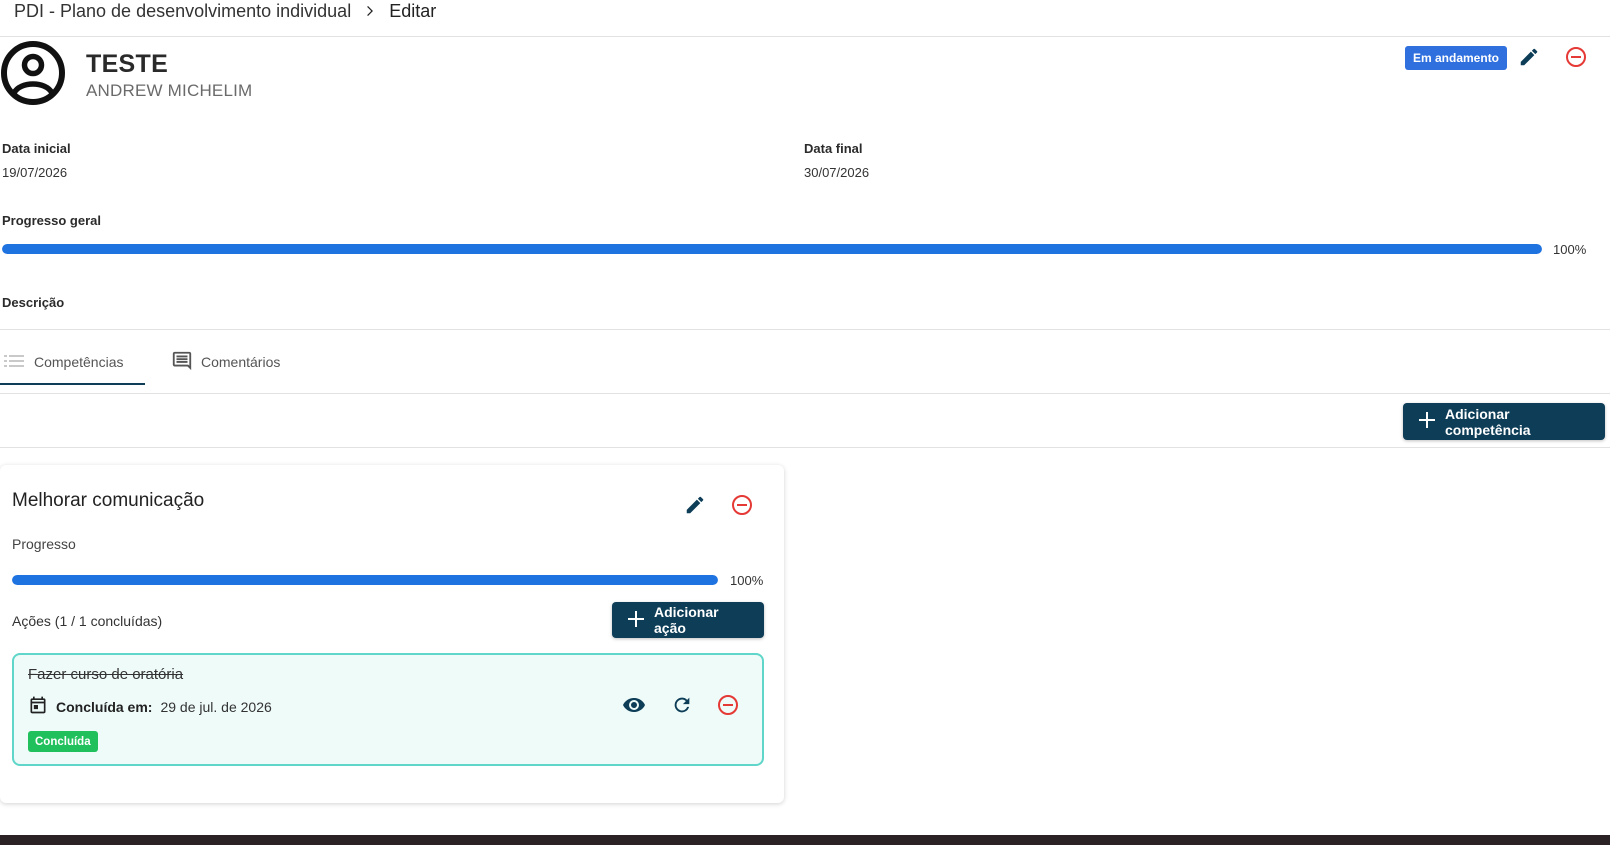 This screenshot has width=1610, height=845. I want to click on remove-action-button, so click(728, 707).